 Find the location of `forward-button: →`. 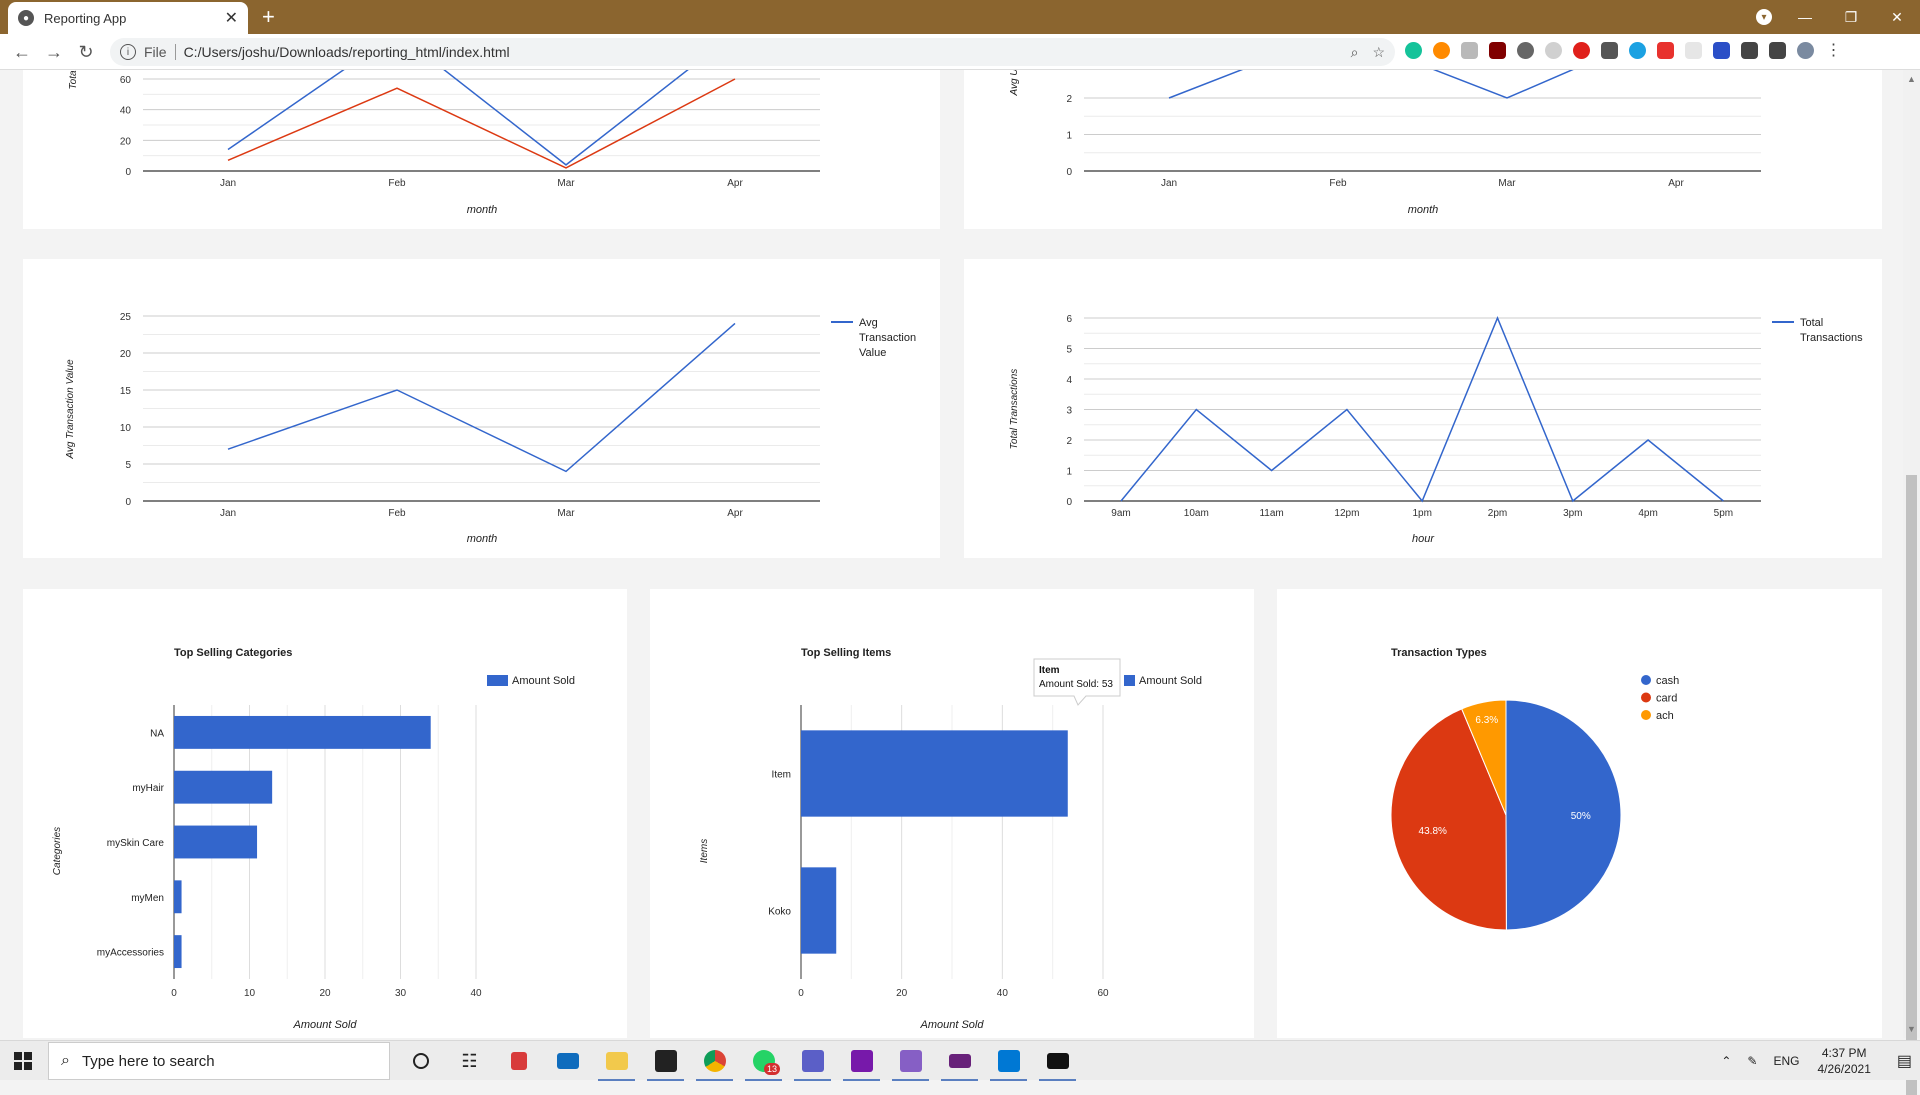

forward-button: → is located at coordinates (54, 52).